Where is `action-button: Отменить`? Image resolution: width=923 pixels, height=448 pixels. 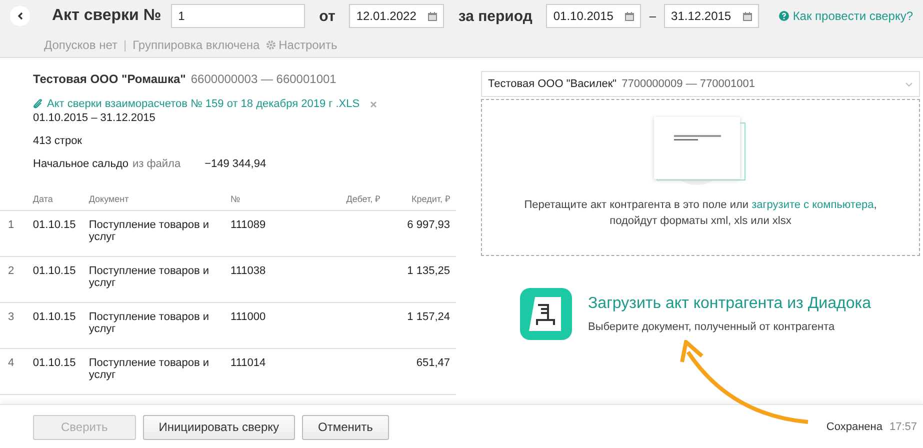 action-button: Отменить is located at coordinates (345, 427).